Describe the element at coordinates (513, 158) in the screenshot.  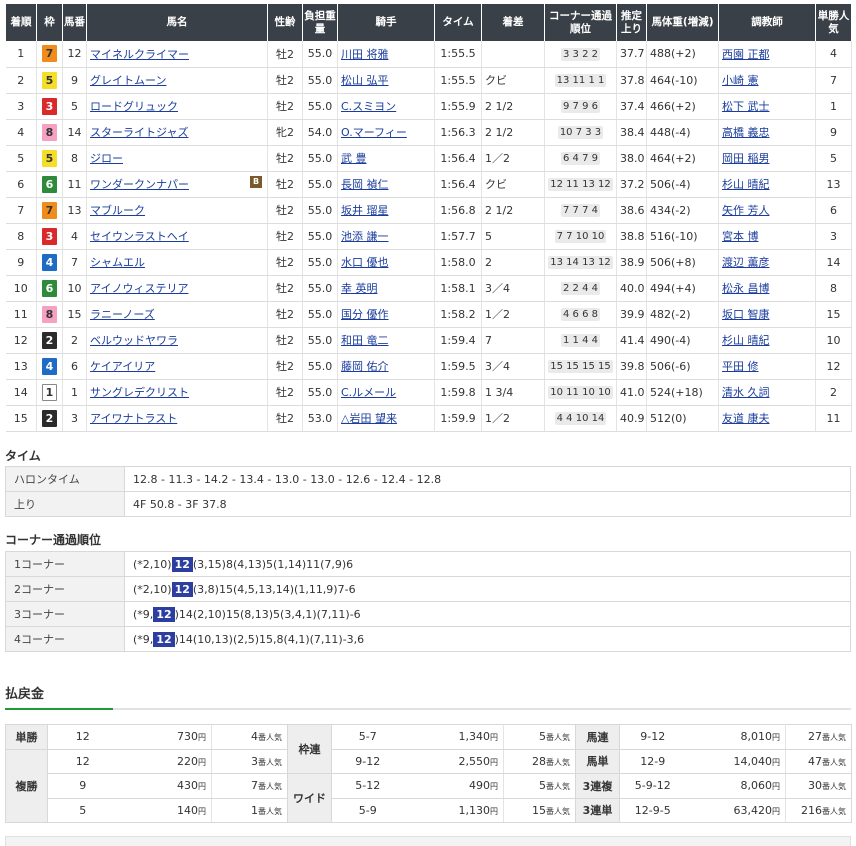
I see `margin-cell: 1／2` at that location.